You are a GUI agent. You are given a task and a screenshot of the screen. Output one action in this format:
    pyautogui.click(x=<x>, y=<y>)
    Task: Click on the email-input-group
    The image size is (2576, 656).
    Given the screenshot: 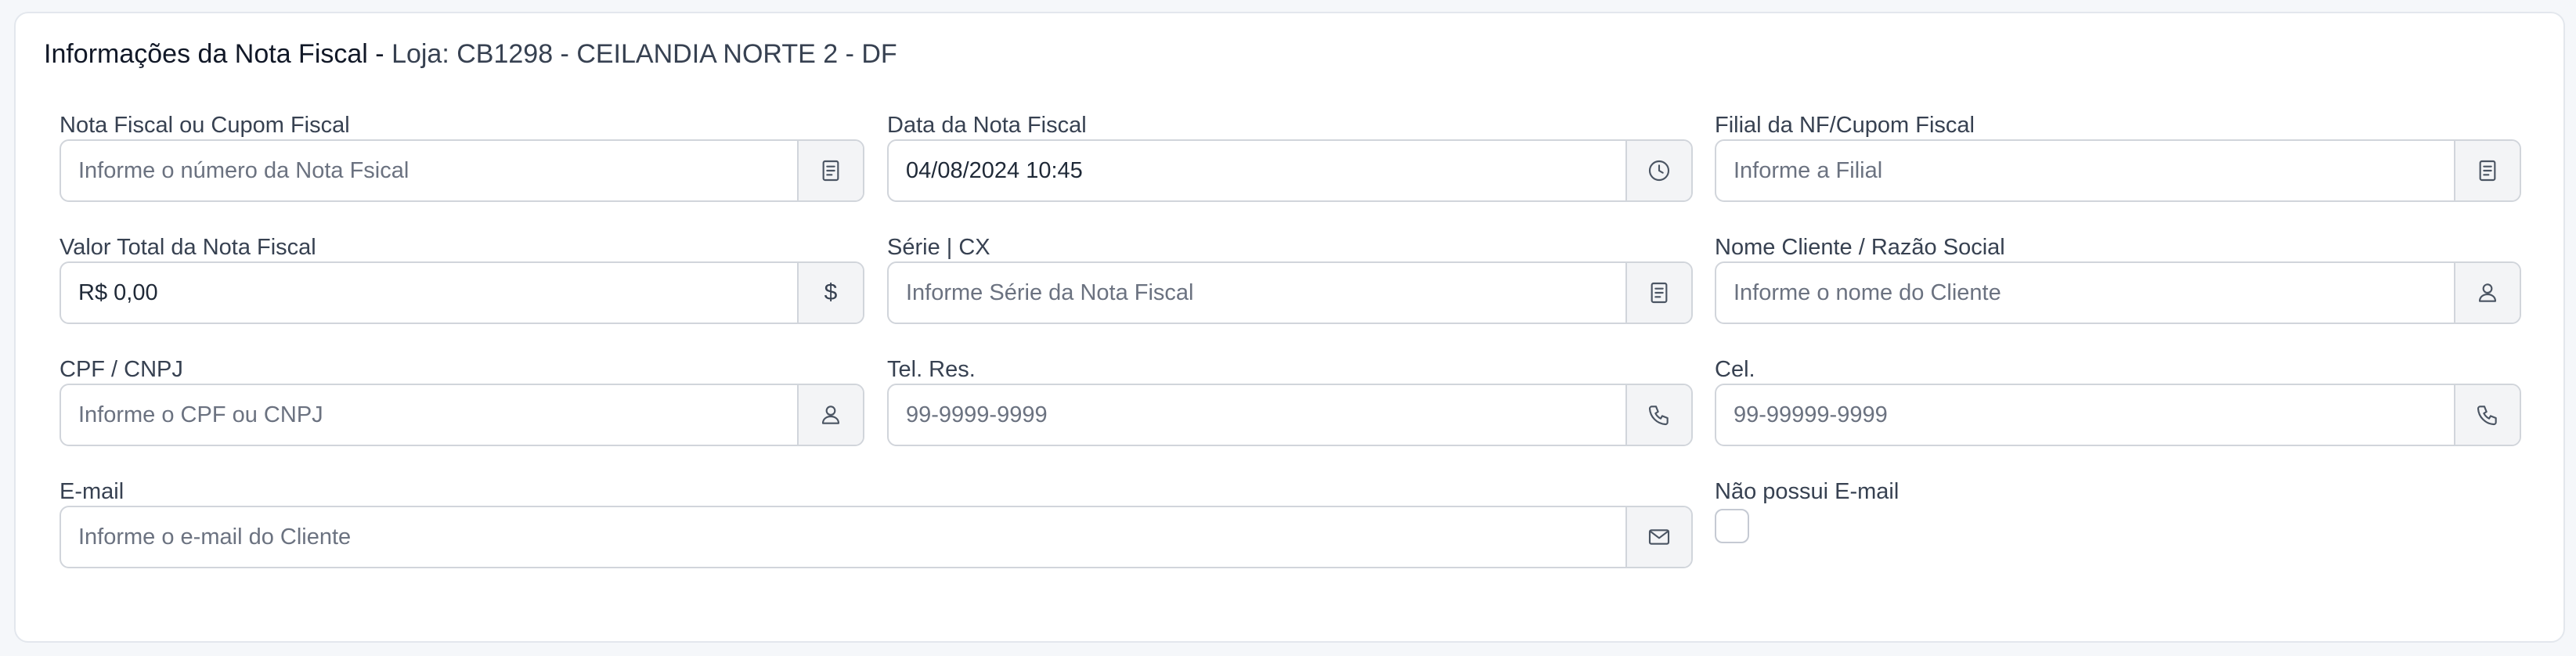 What is the action you would take?
    pyautogui.click(x=877, y=537)
    